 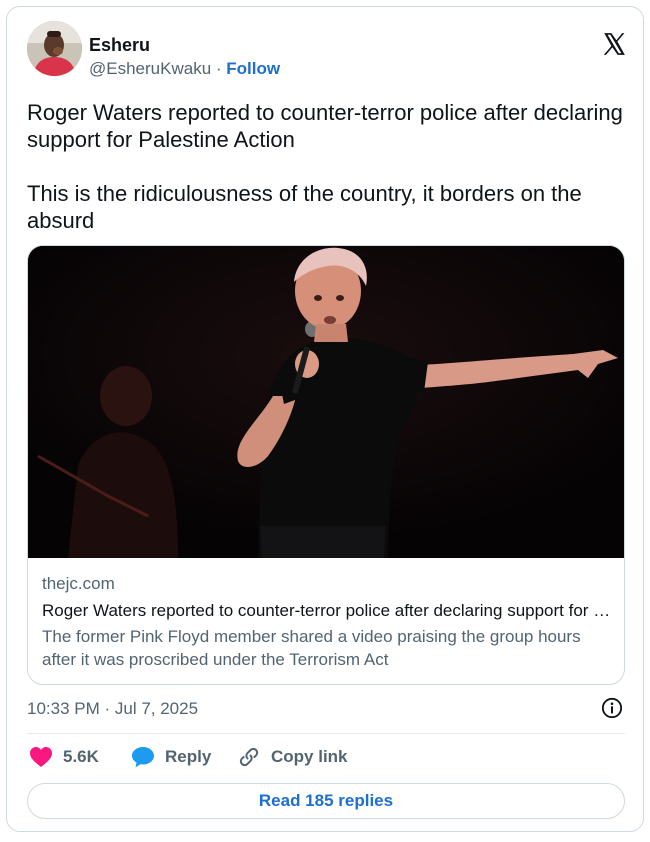 What do you see at coordinates (112, 709) in the screenshot?
I see `timestamp: 10:33 PM · Jul 7, 2025` at bounding box center [112, 709].